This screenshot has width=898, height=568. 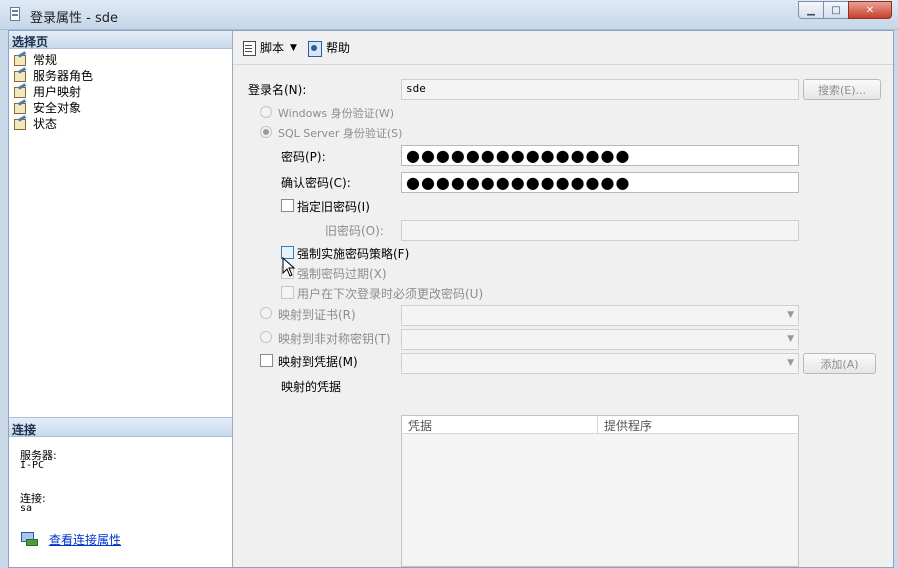 What do you see at coordinates (518, 155) in the screenshot?
I see `password-mask: ●●●●●●●●●●●●●●●` at bounding box center [518, 155].